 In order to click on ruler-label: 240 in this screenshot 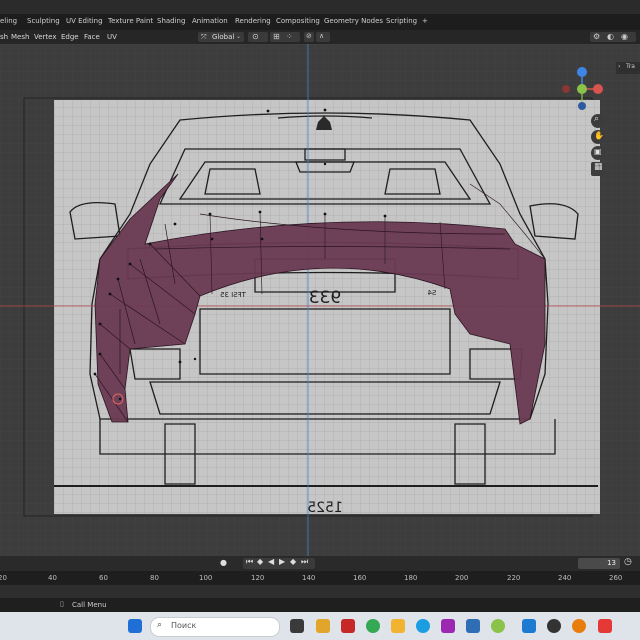, I will do `click(565, 578)`.